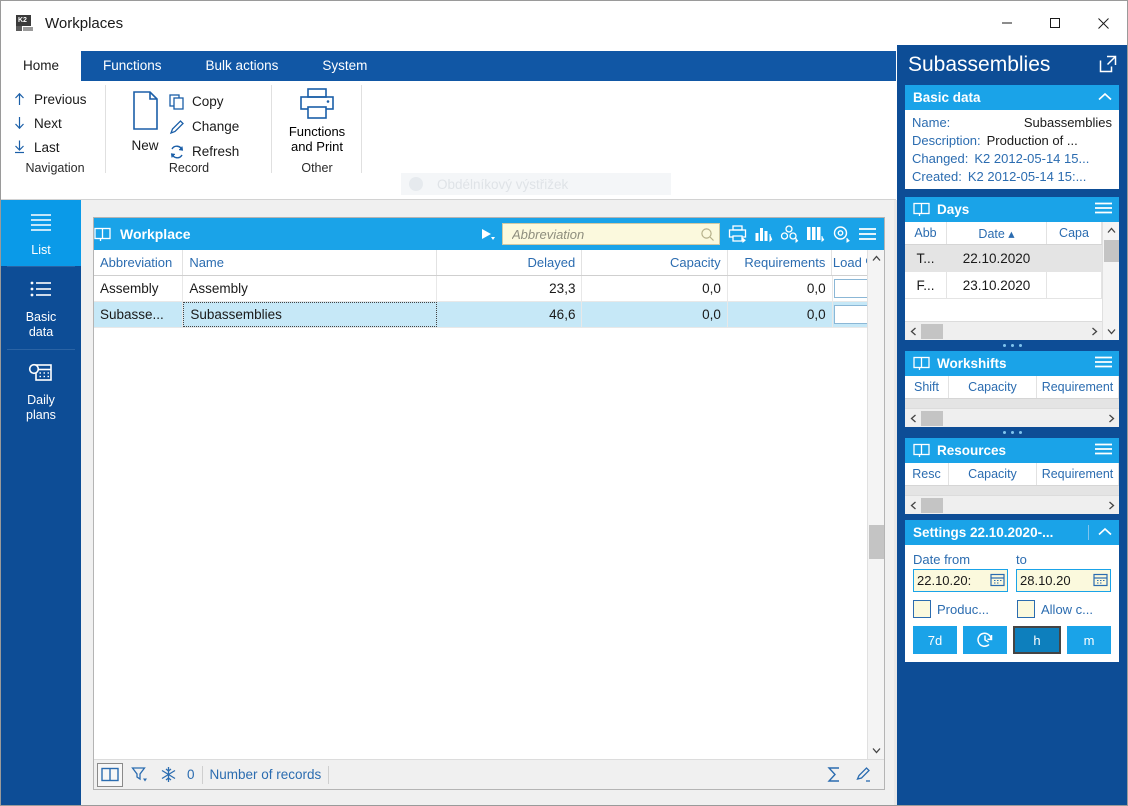 The image size is (1128, 806). What do you see at coordinates (993, 474) in the screenshot?
I see `resources-col-capacity: Capacity` at bounding box center [993, 474].